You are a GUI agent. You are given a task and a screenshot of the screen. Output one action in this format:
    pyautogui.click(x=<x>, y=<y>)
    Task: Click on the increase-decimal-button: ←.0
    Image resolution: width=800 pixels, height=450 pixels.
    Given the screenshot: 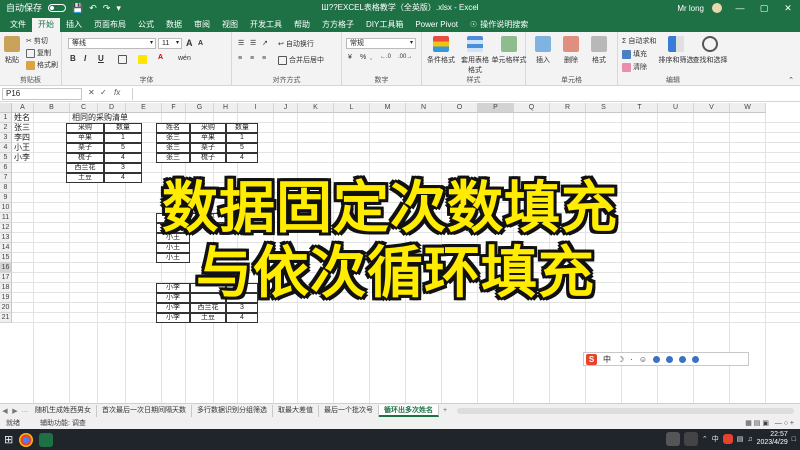 What is the action you would take?
    pyautogui.click(x=385, y=57)
    